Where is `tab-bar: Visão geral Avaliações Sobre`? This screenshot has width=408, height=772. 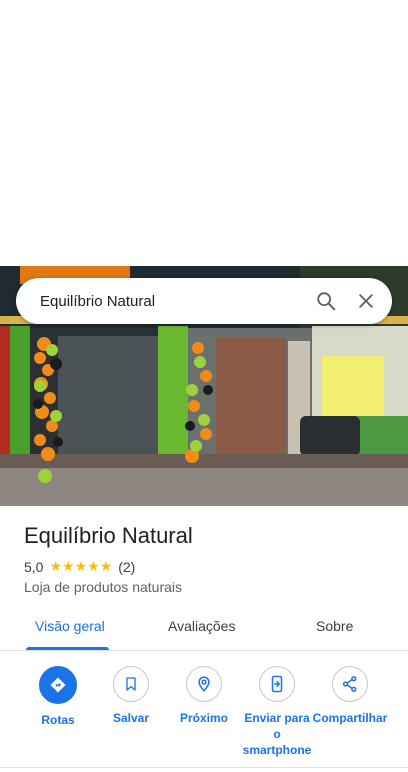
tab-bar: Visão geral Avaliações Sobre is located at coordinates (204, 628).